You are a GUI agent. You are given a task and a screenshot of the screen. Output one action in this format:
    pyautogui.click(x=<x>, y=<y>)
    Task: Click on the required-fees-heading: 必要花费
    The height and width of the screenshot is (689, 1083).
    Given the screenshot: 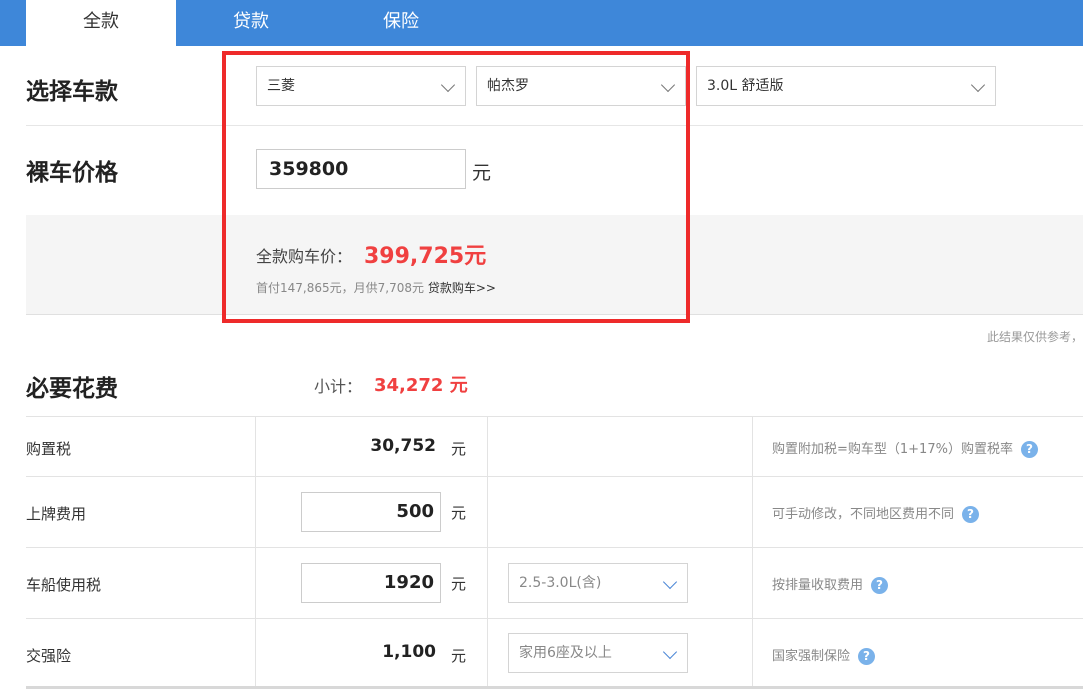 What is the action you would take?
    pyautogui.click(x=72, y=389)
    